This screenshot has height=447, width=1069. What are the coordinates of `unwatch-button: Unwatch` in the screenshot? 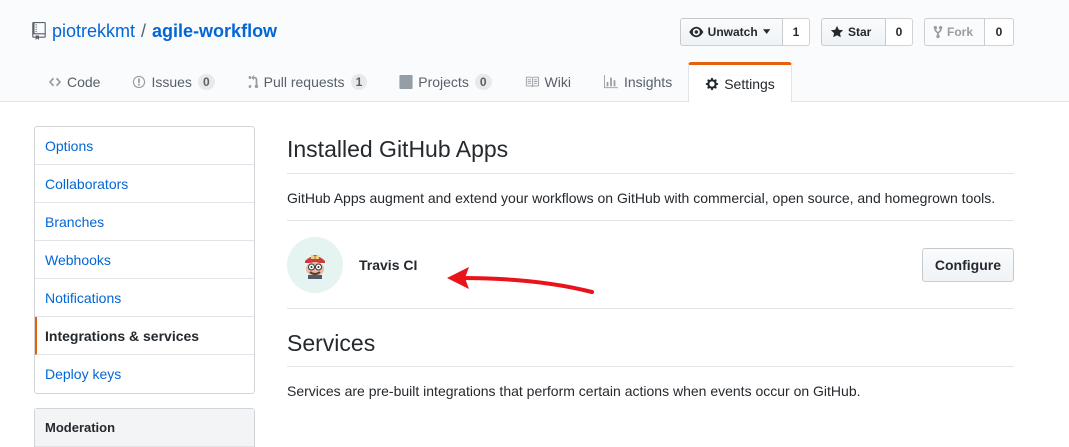 It's located at (731, 32).